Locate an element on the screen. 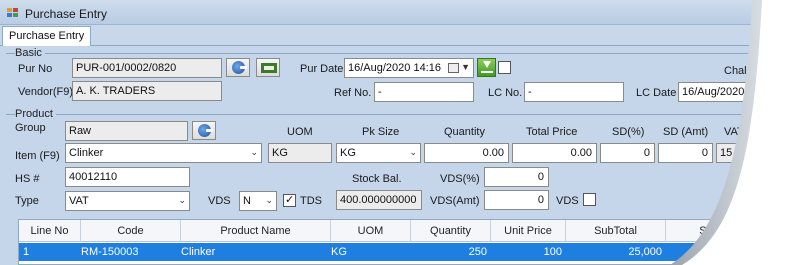  cell-line-no: 1 is located at coordinates (26, 252).